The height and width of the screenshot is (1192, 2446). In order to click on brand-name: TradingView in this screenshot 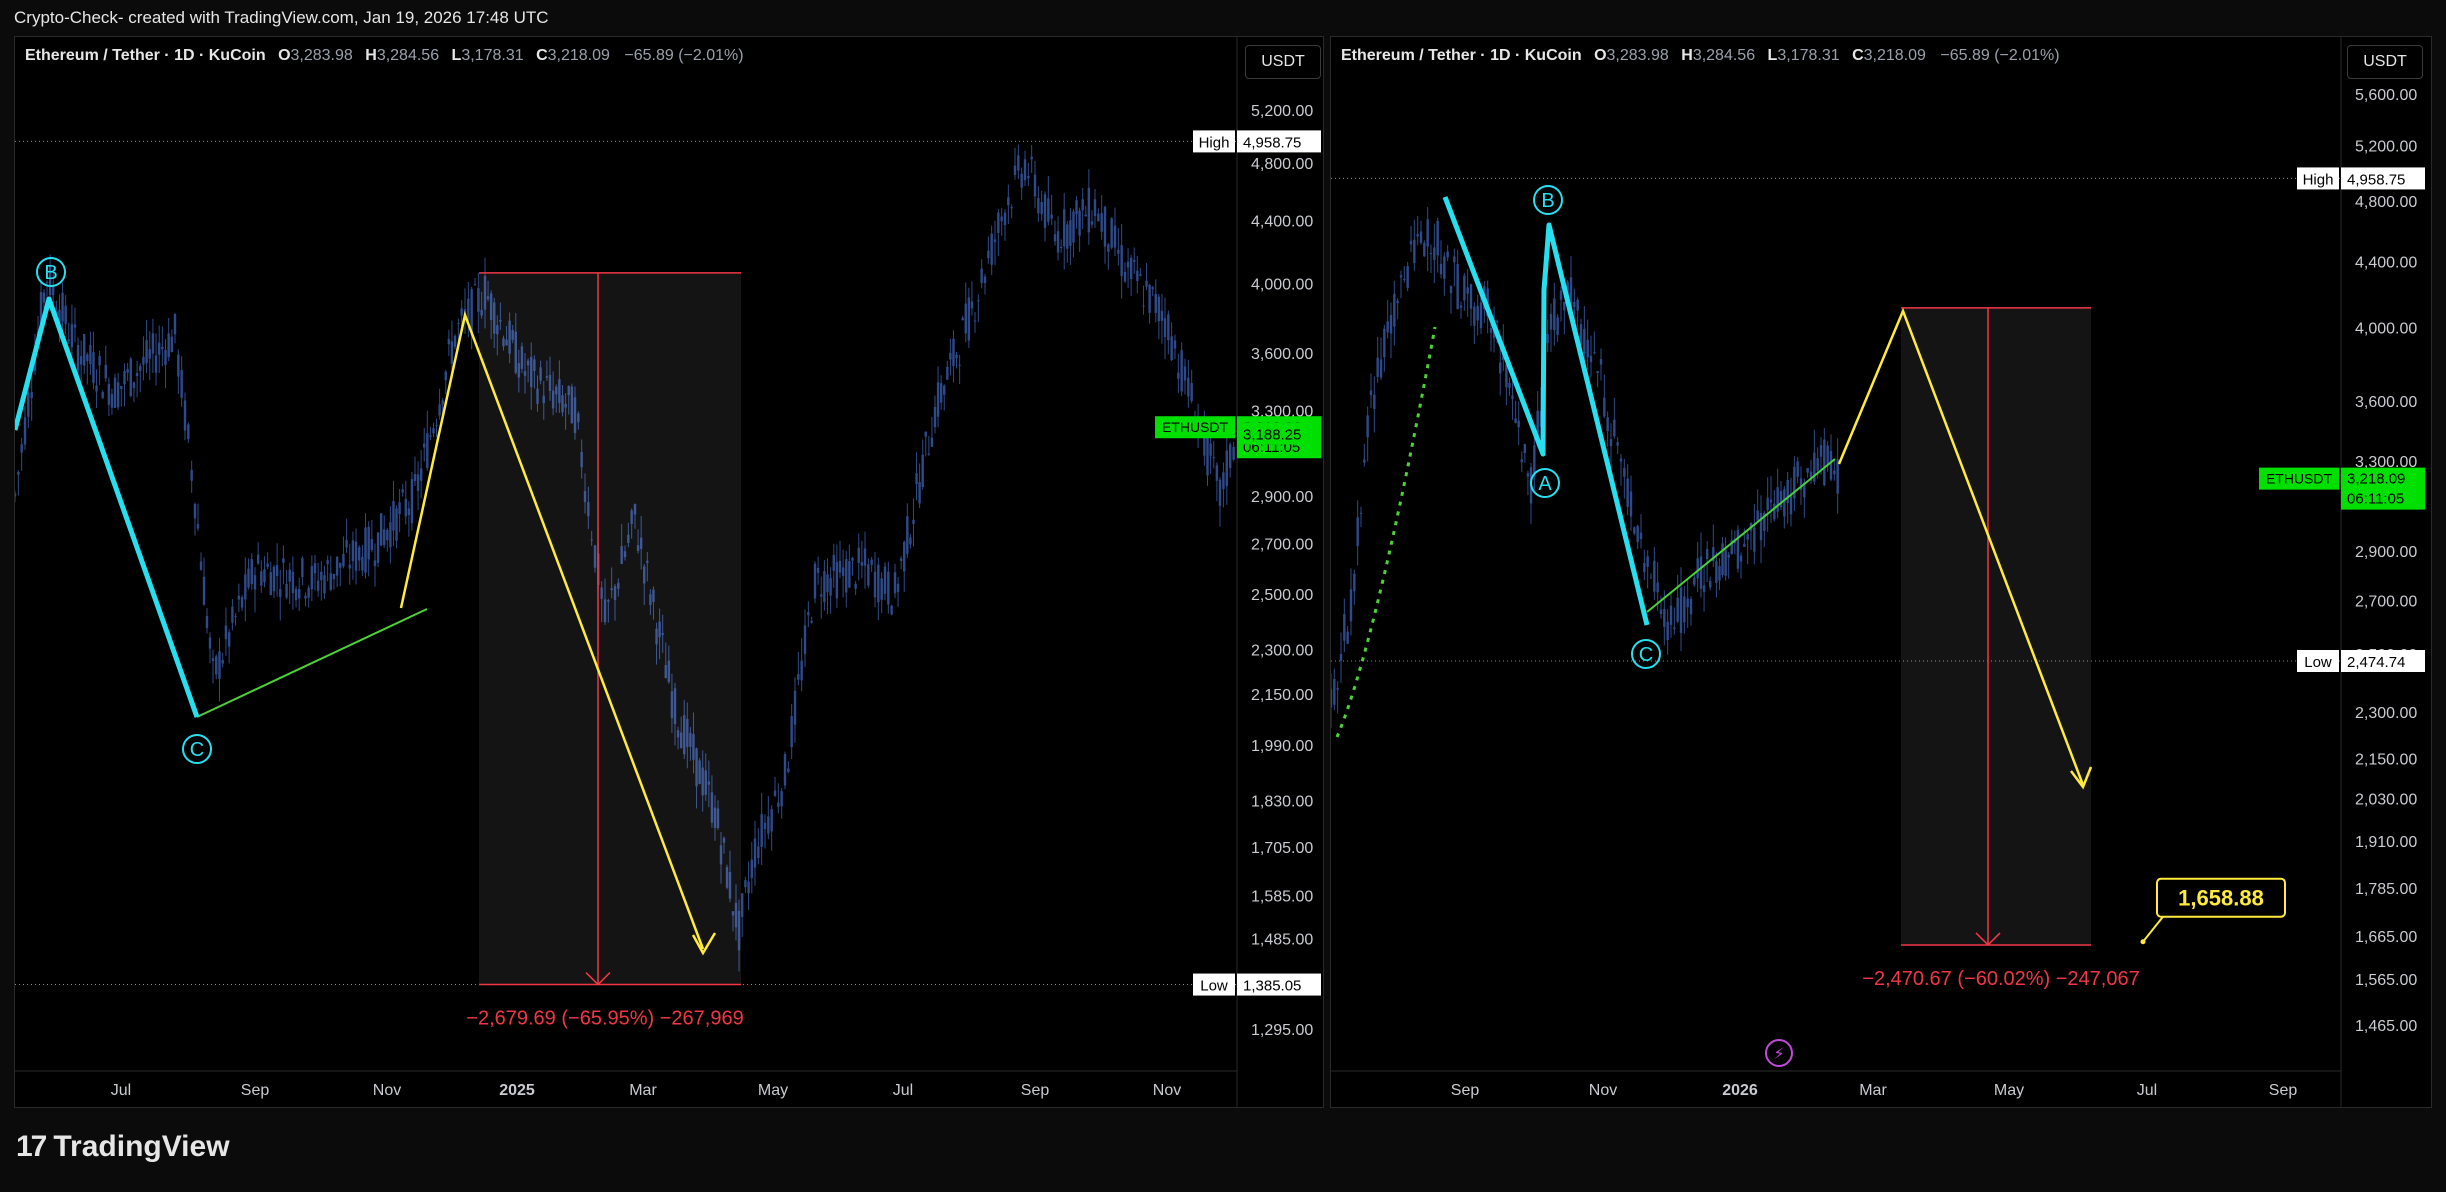, I will do `click(141, 1146)`.